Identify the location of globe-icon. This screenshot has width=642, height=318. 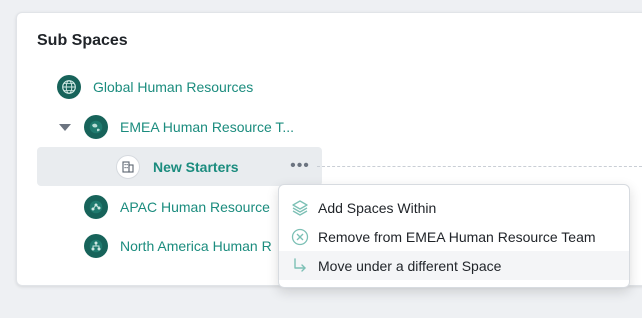
(69, 87).